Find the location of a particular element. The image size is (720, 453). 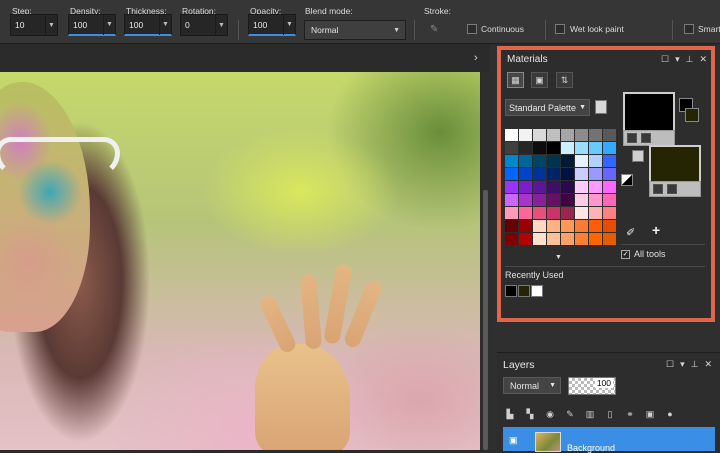

thickness-dropdown-icon: ▼ is located at coordinates (165, 24).